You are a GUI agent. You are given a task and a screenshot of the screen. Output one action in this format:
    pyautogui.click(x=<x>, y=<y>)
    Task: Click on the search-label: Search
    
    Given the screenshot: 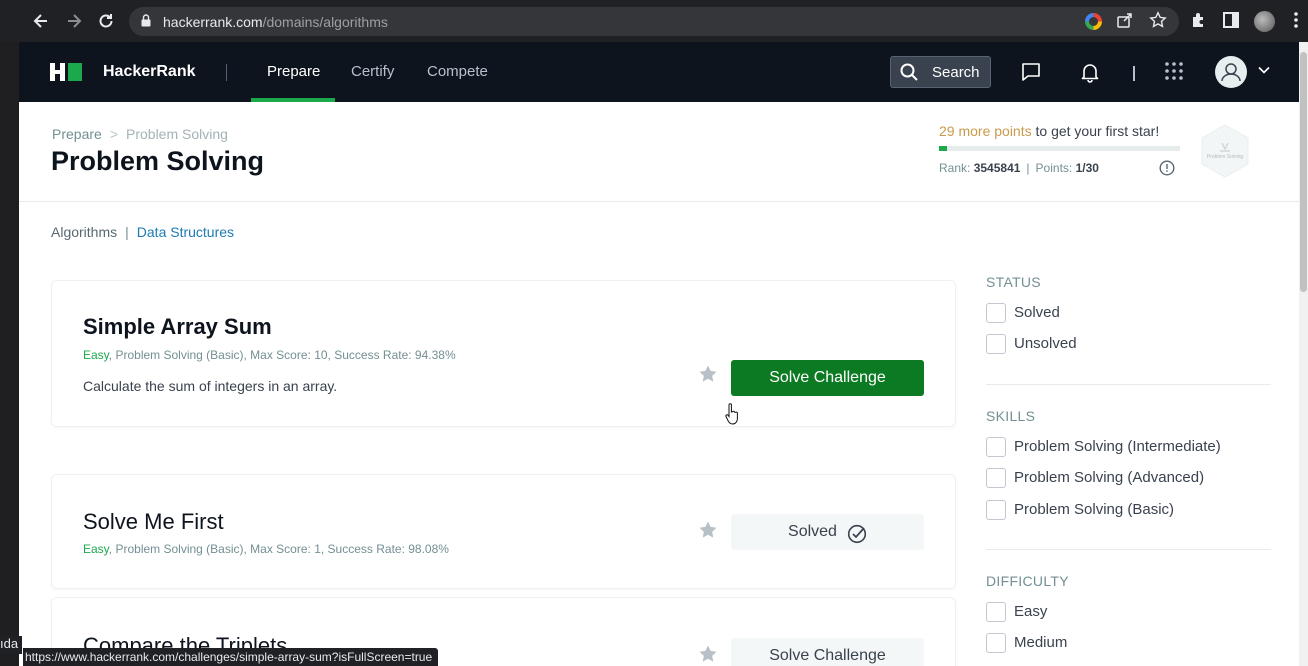 What is the action you would take?
    pyautogui.click(x=956, y=72)
    